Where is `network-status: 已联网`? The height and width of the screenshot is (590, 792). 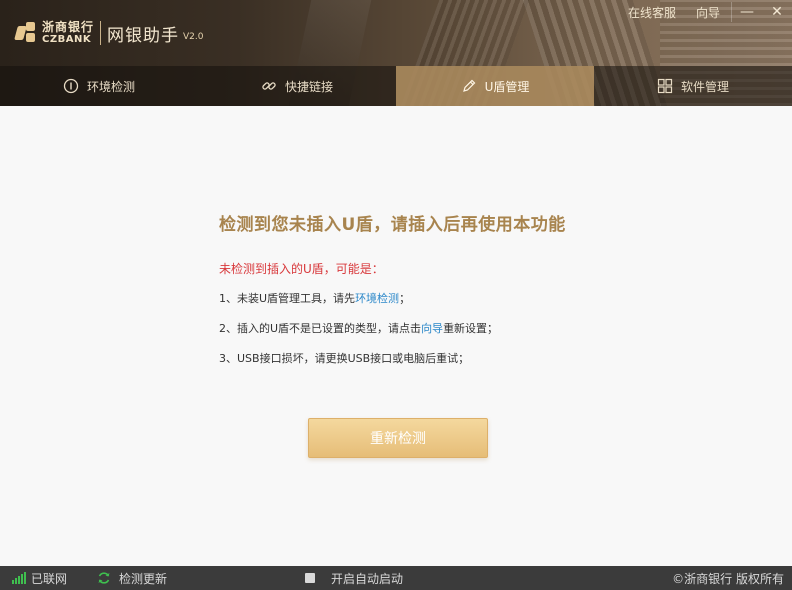 network-status: 已联网 is located at coordinates (39, 578).